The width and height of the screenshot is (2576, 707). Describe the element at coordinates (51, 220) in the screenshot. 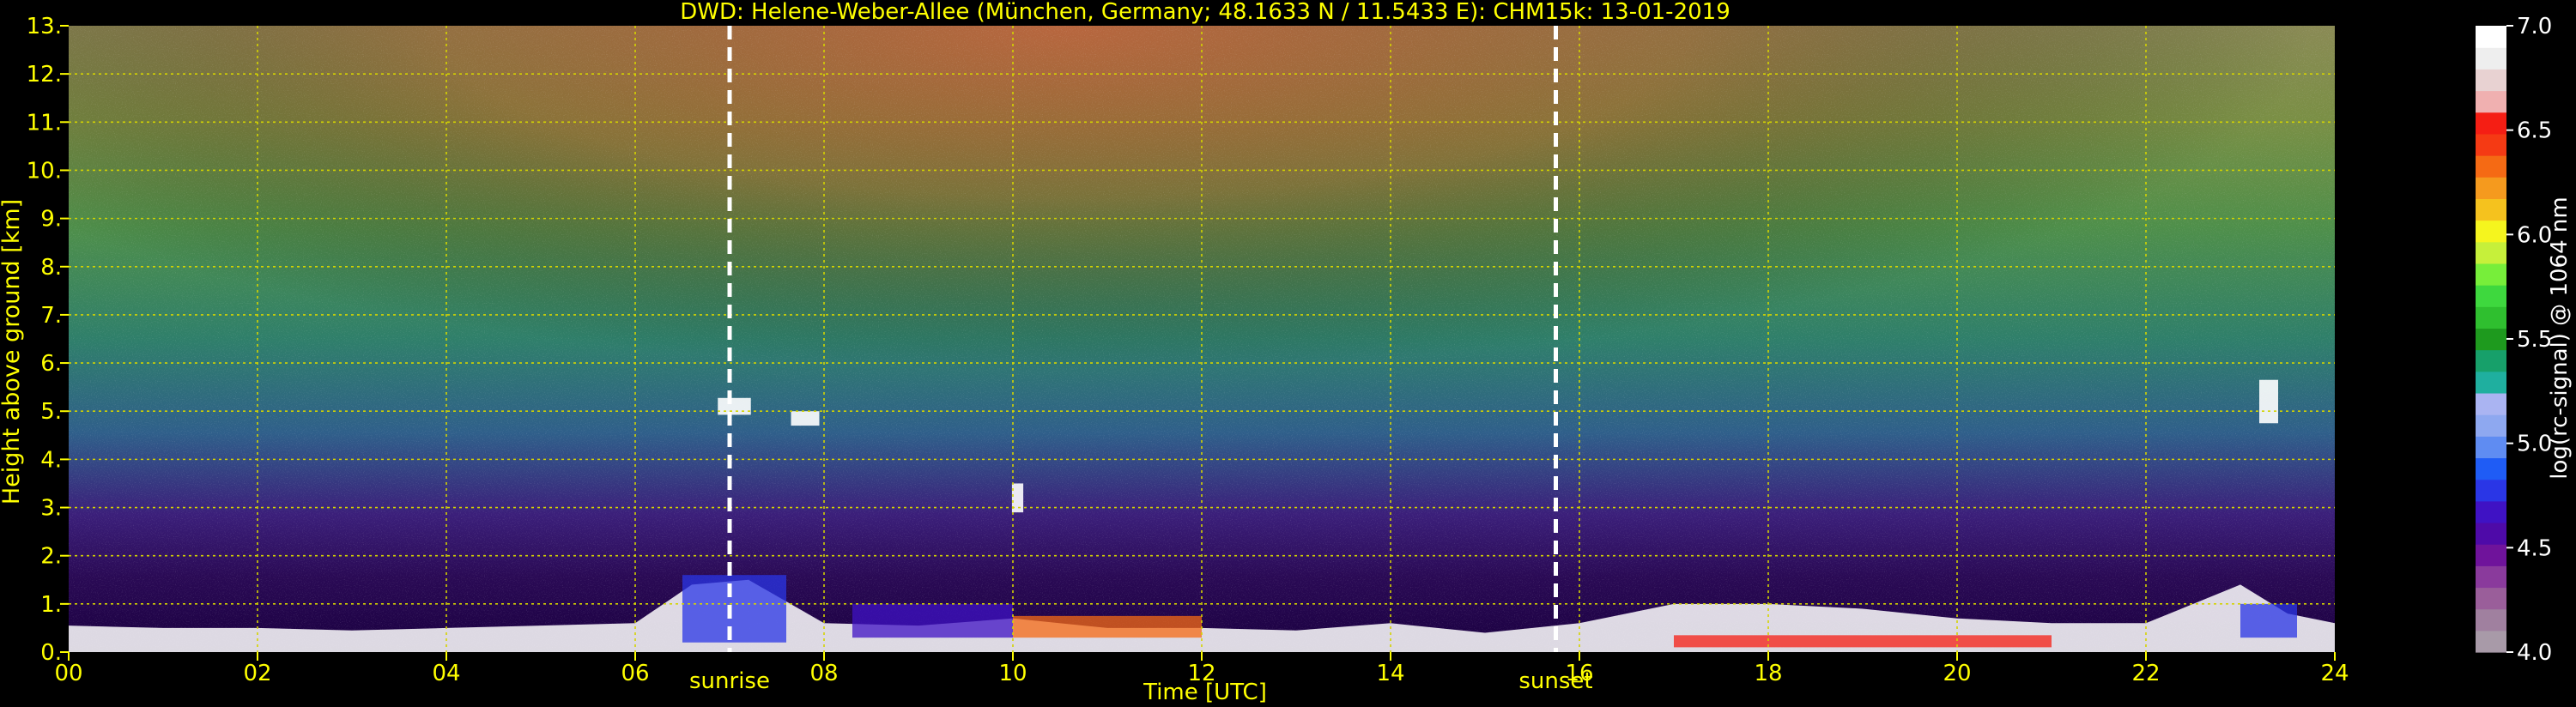

I see `y-tick-label: 9.` at that location.